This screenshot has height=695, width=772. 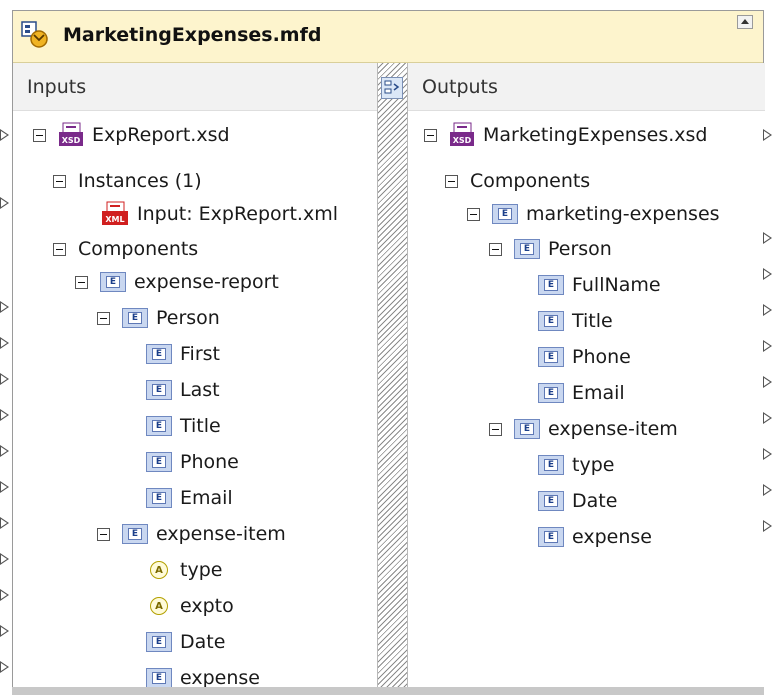 I want to click on tree-node-first: E First, so click(x=183, y=354).